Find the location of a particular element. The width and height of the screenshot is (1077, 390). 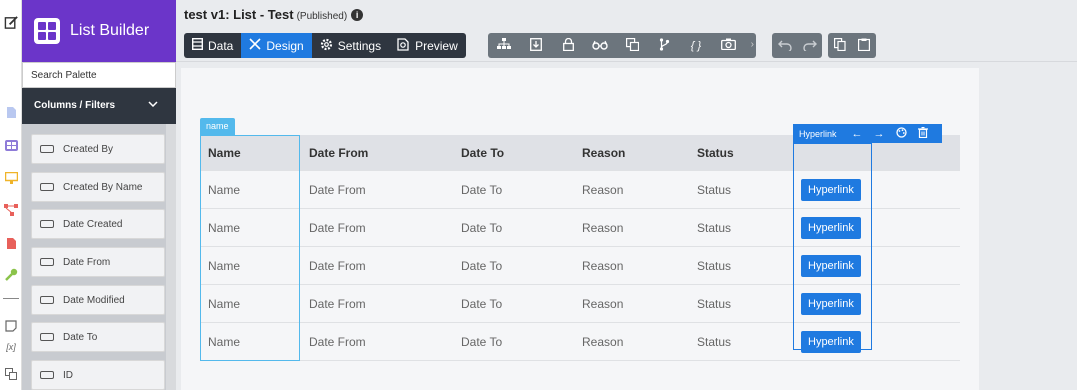

tab-settings: Settings is located at coordinates (350, 45).